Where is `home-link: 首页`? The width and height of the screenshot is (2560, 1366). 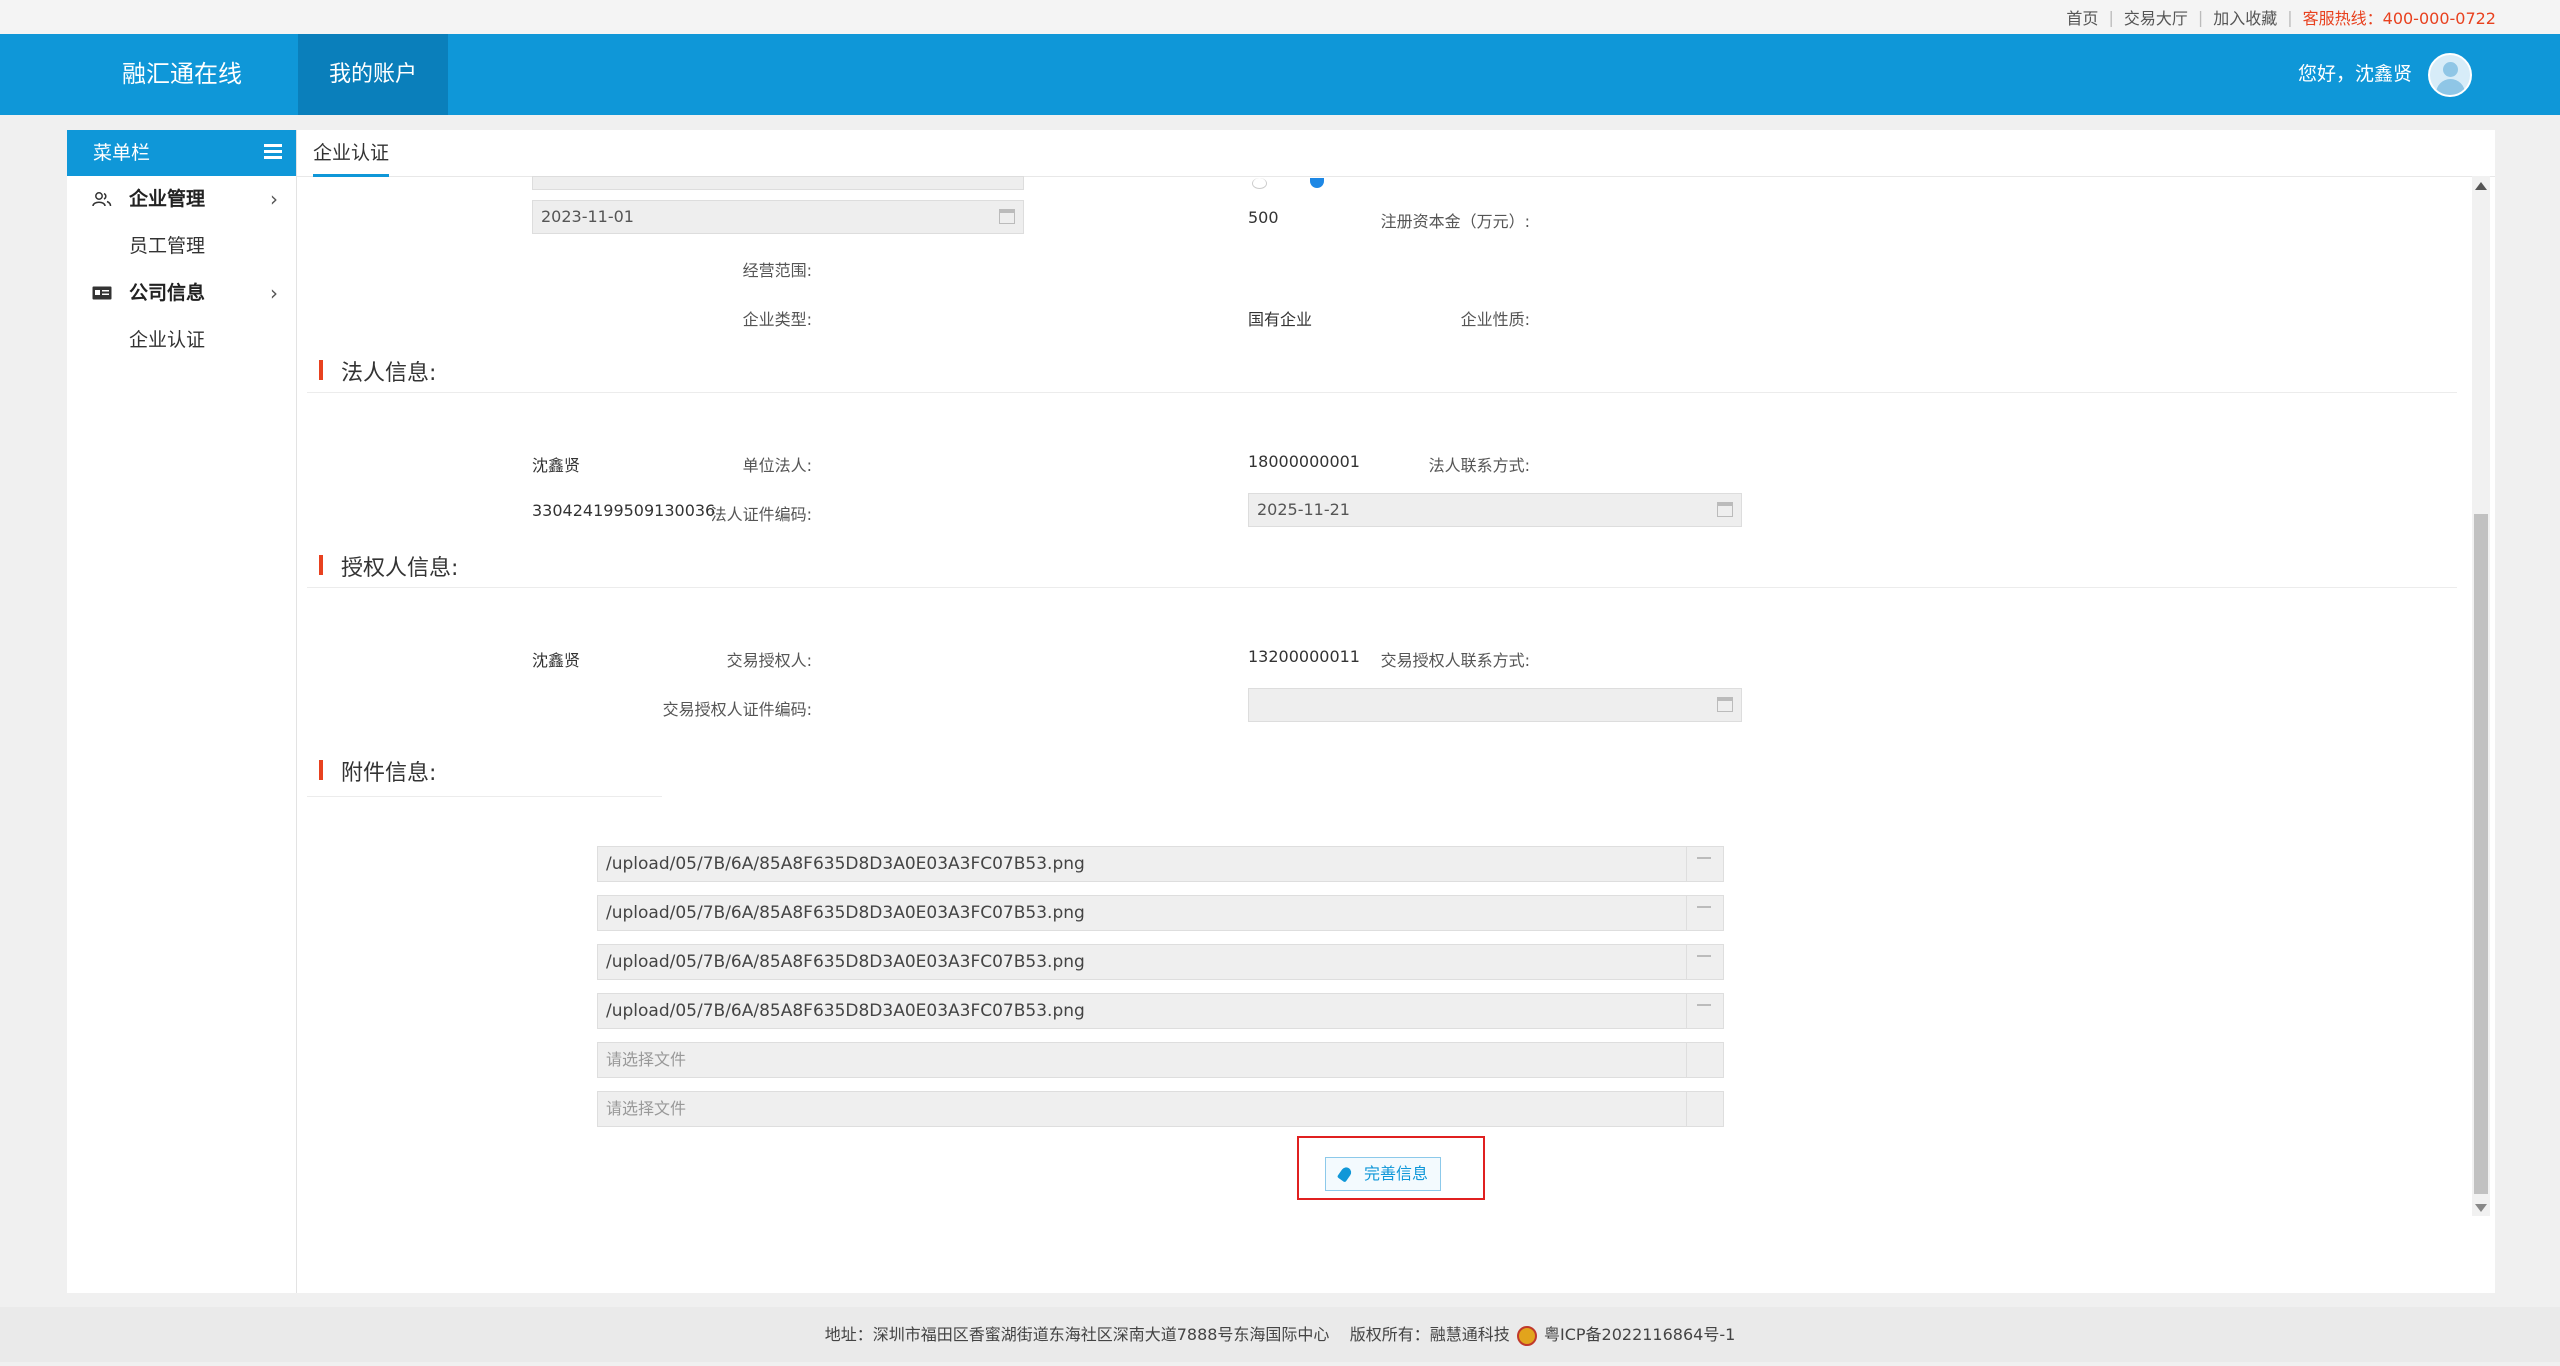
home-link: 首页 is located at coordinates (2082, 17).